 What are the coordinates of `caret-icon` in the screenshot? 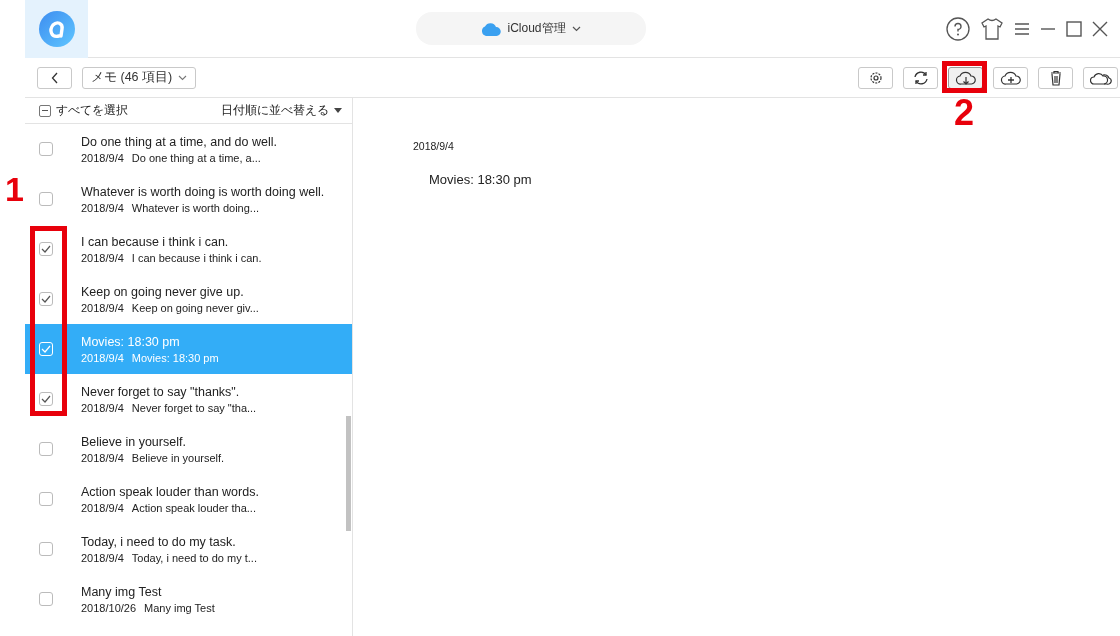 It's located at (338, 110).